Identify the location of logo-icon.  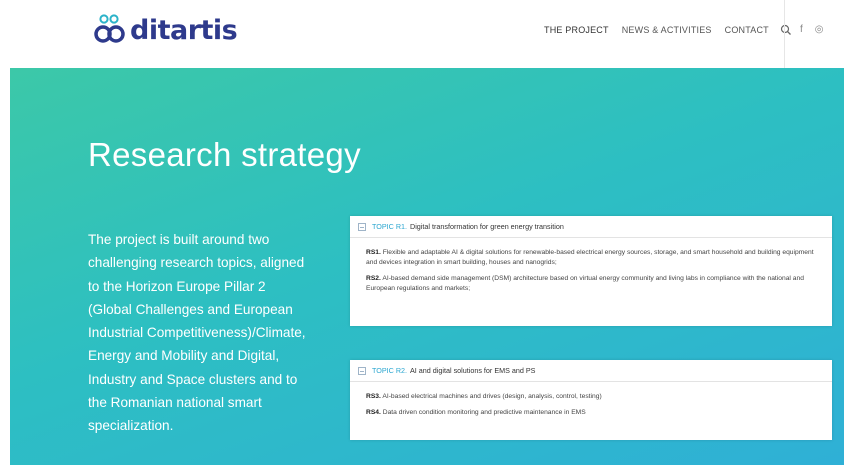
(109, 28).